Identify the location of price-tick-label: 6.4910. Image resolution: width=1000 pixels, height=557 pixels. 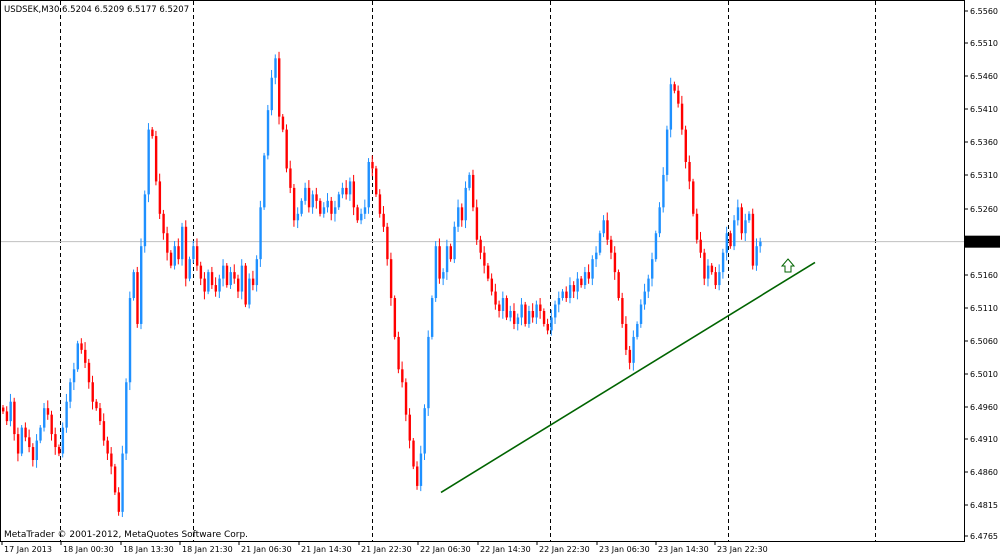
(984, 439).